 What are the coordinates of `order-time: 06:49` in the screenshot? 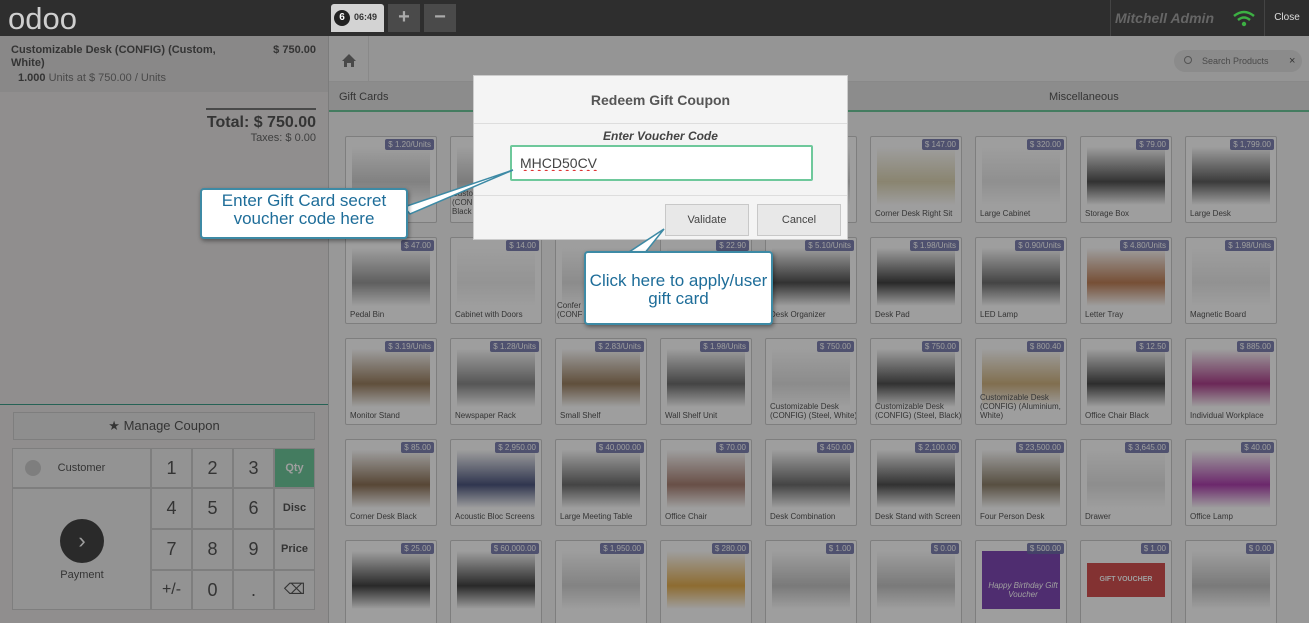 It's located at (366, 17).